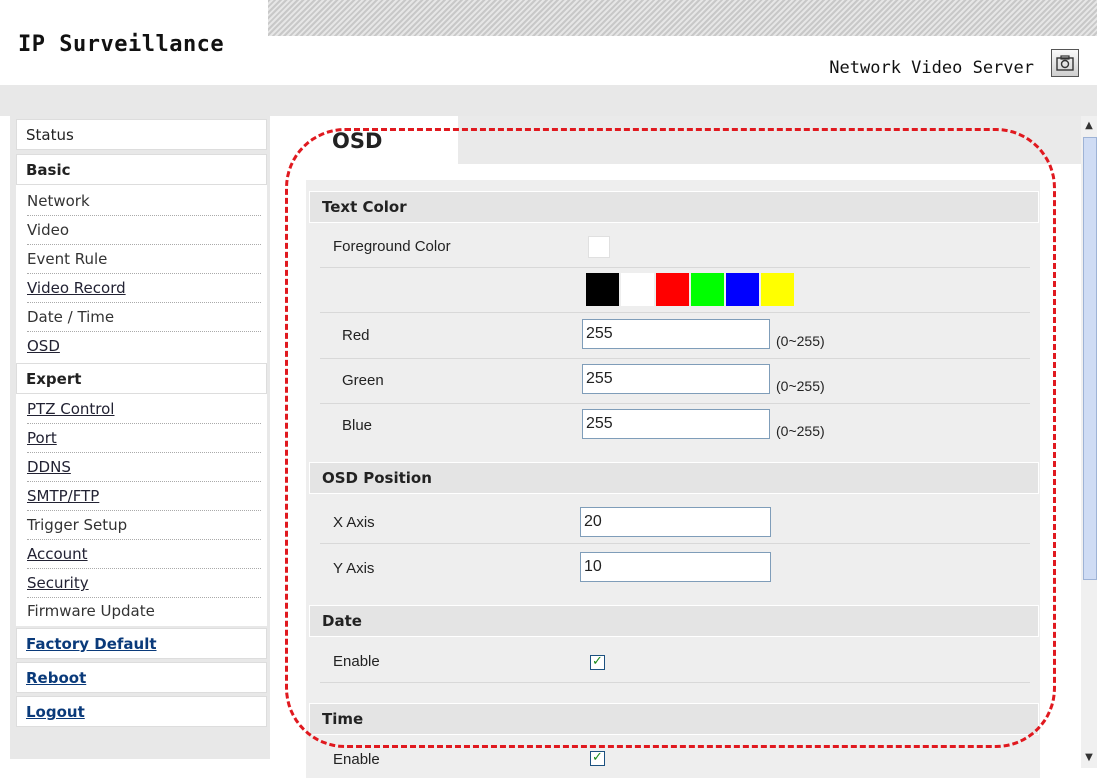 The height and width of the screenshot is (778, 1097). I want to click on section-osd-position: OSD Position, so click(674, 478).